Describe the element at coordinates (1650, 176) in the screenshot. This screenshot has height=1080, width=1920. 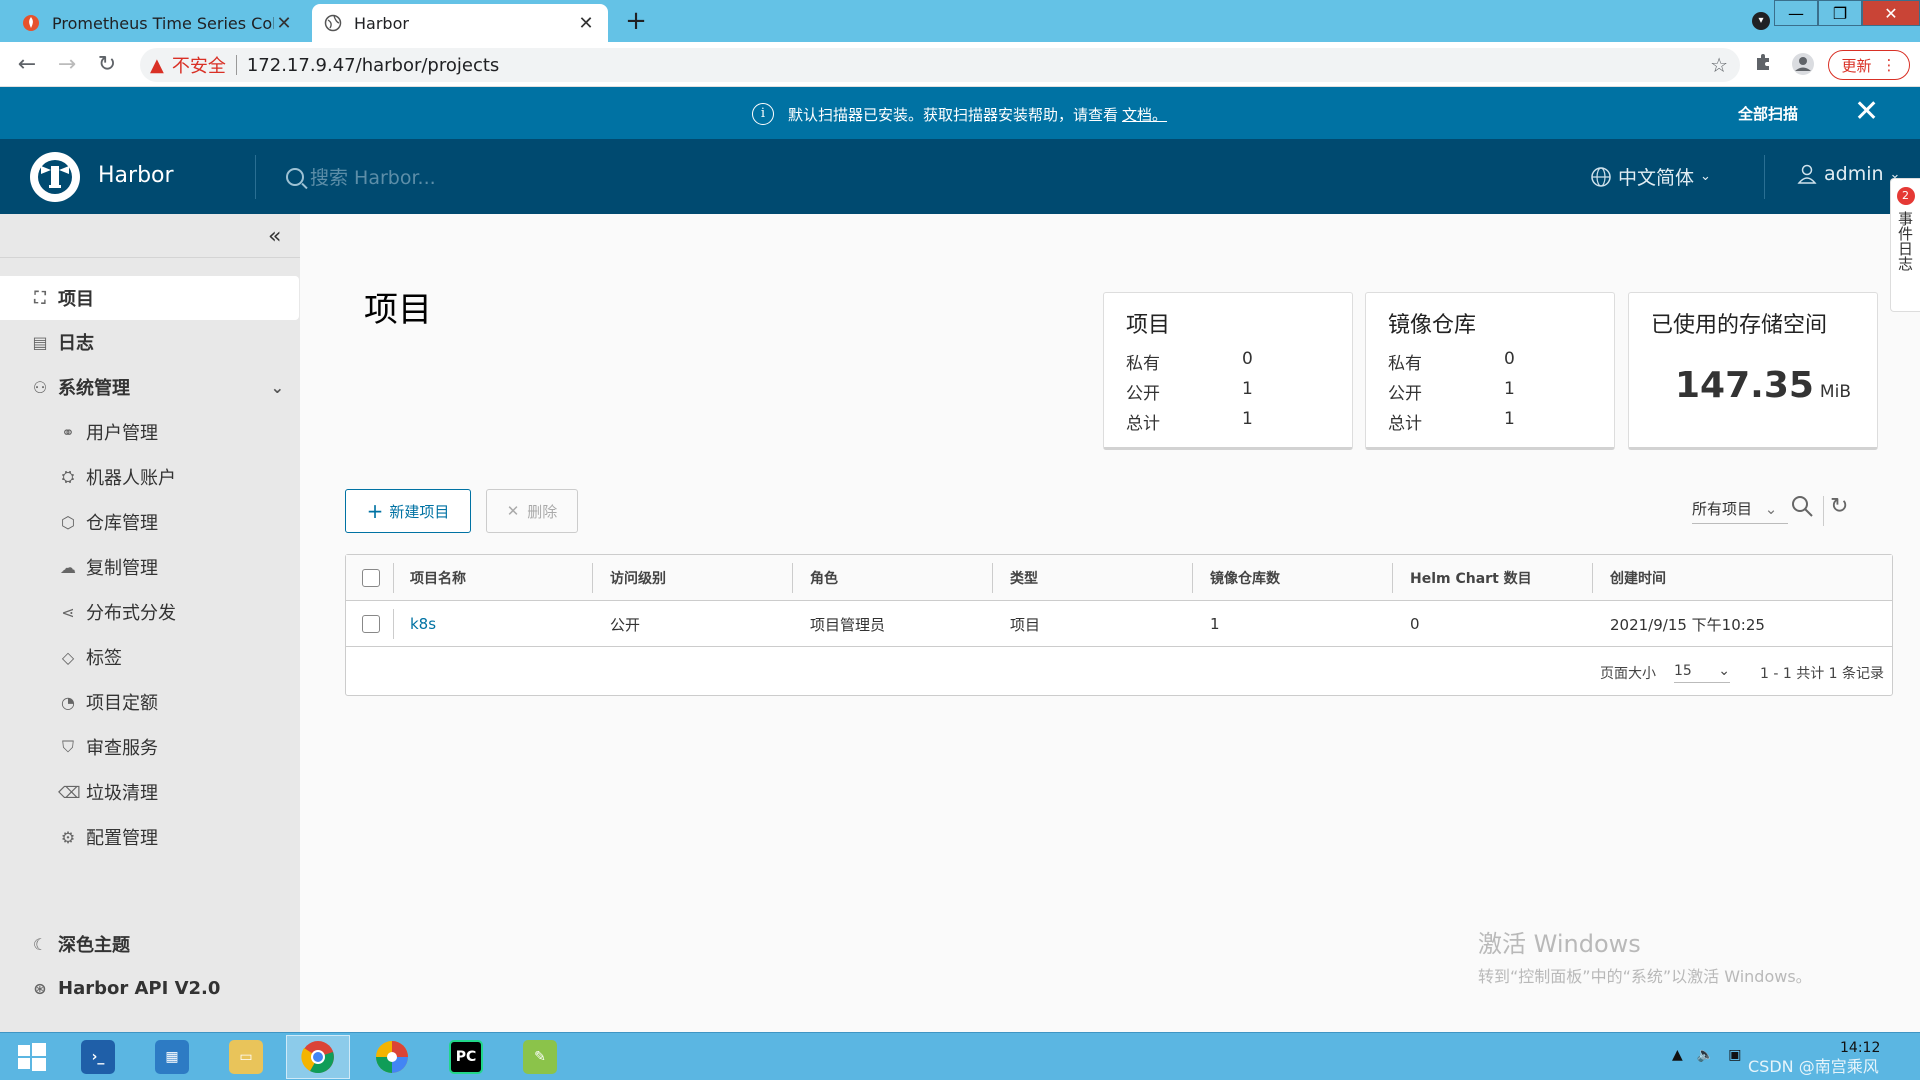
I see `language-selector: 中文简体 ⌄` at that location.